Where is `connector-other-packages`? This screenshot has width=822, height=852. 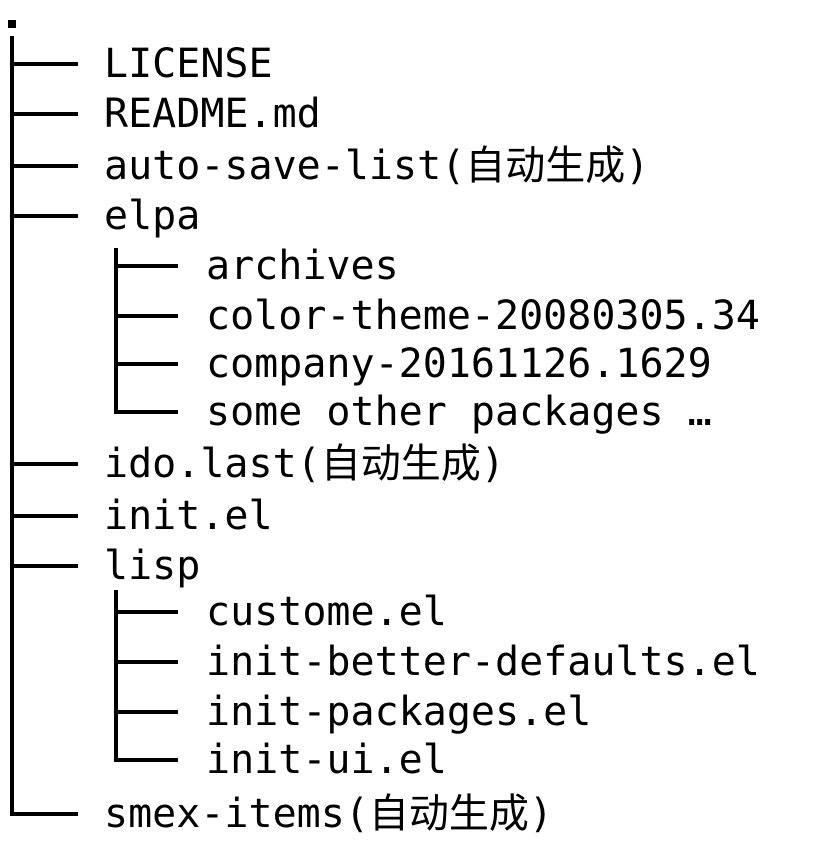
connector-other-packages is located at coordinates (146, 412).